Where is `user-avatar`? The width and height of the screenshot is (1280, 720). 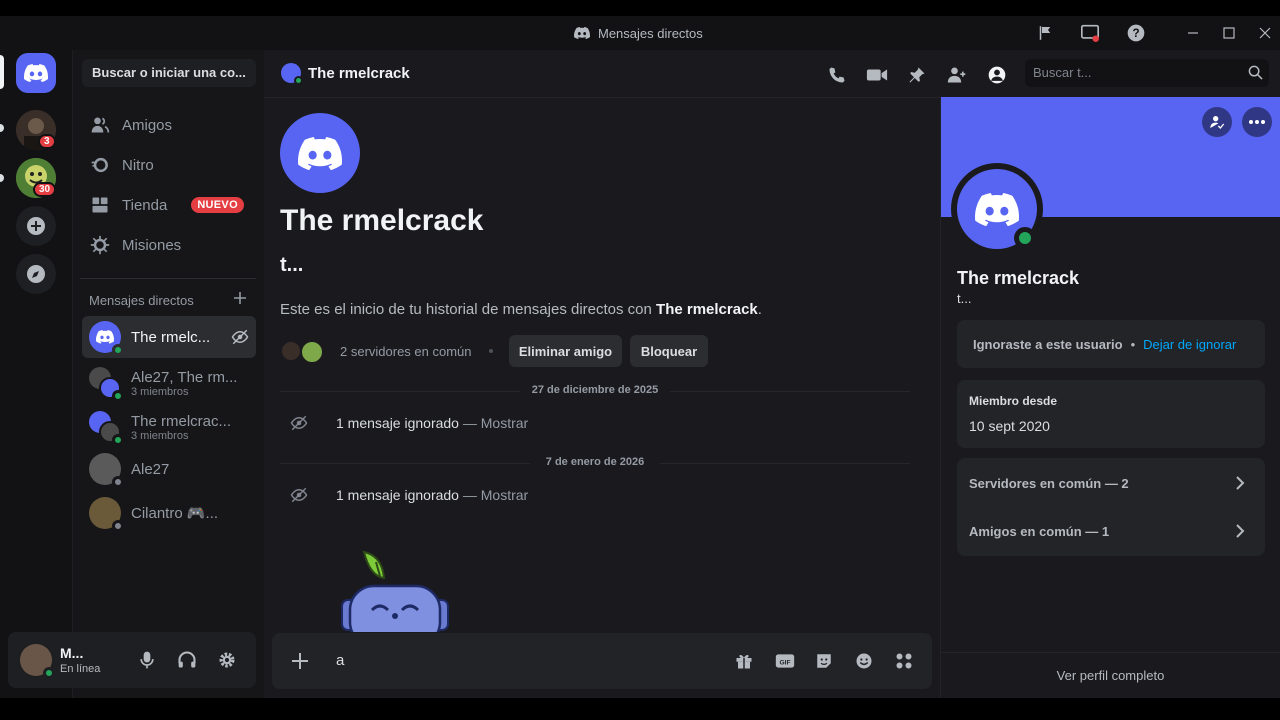 user-avatar is located at coordinates (37, 661).